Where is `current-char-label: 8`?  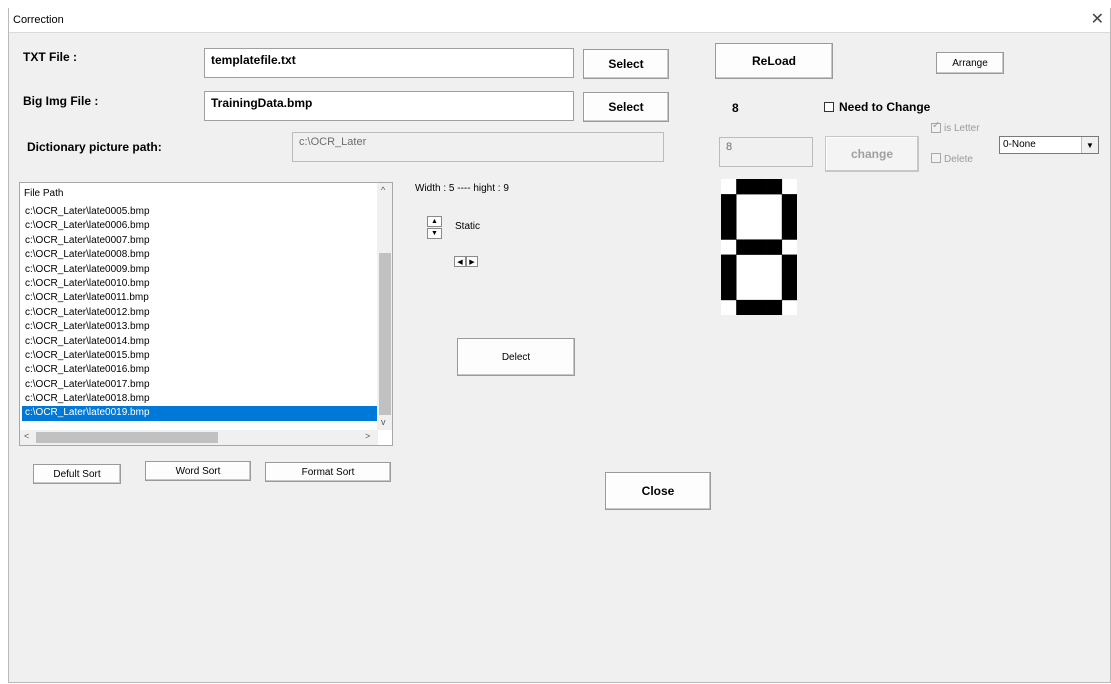
current-char-label: 8 is located at coordinates (735, 108).